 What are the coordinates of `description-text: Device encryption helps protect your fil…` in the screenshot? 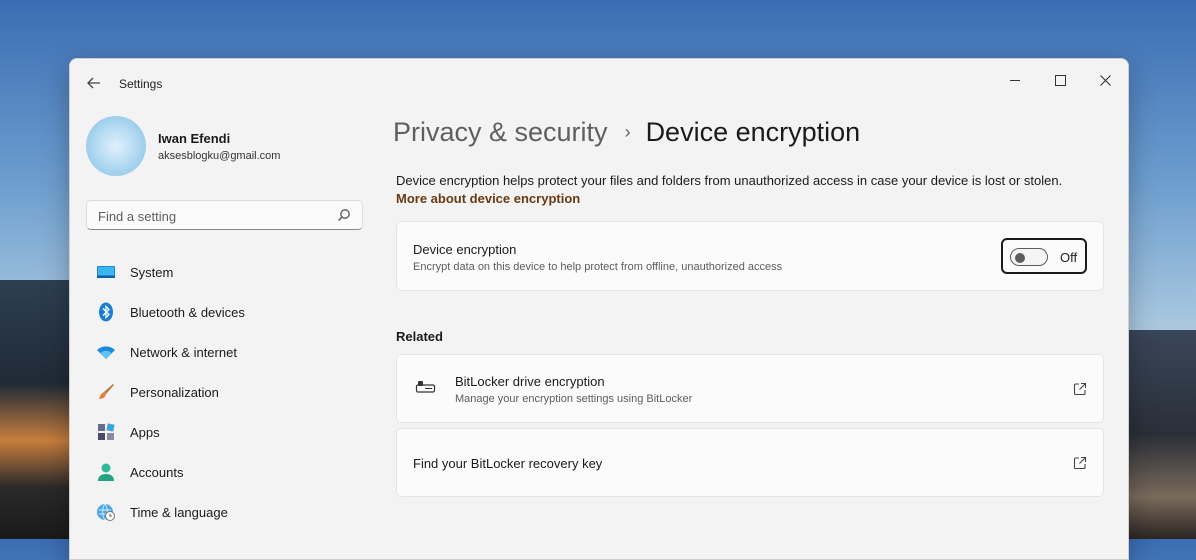 It's located at (729, 180).